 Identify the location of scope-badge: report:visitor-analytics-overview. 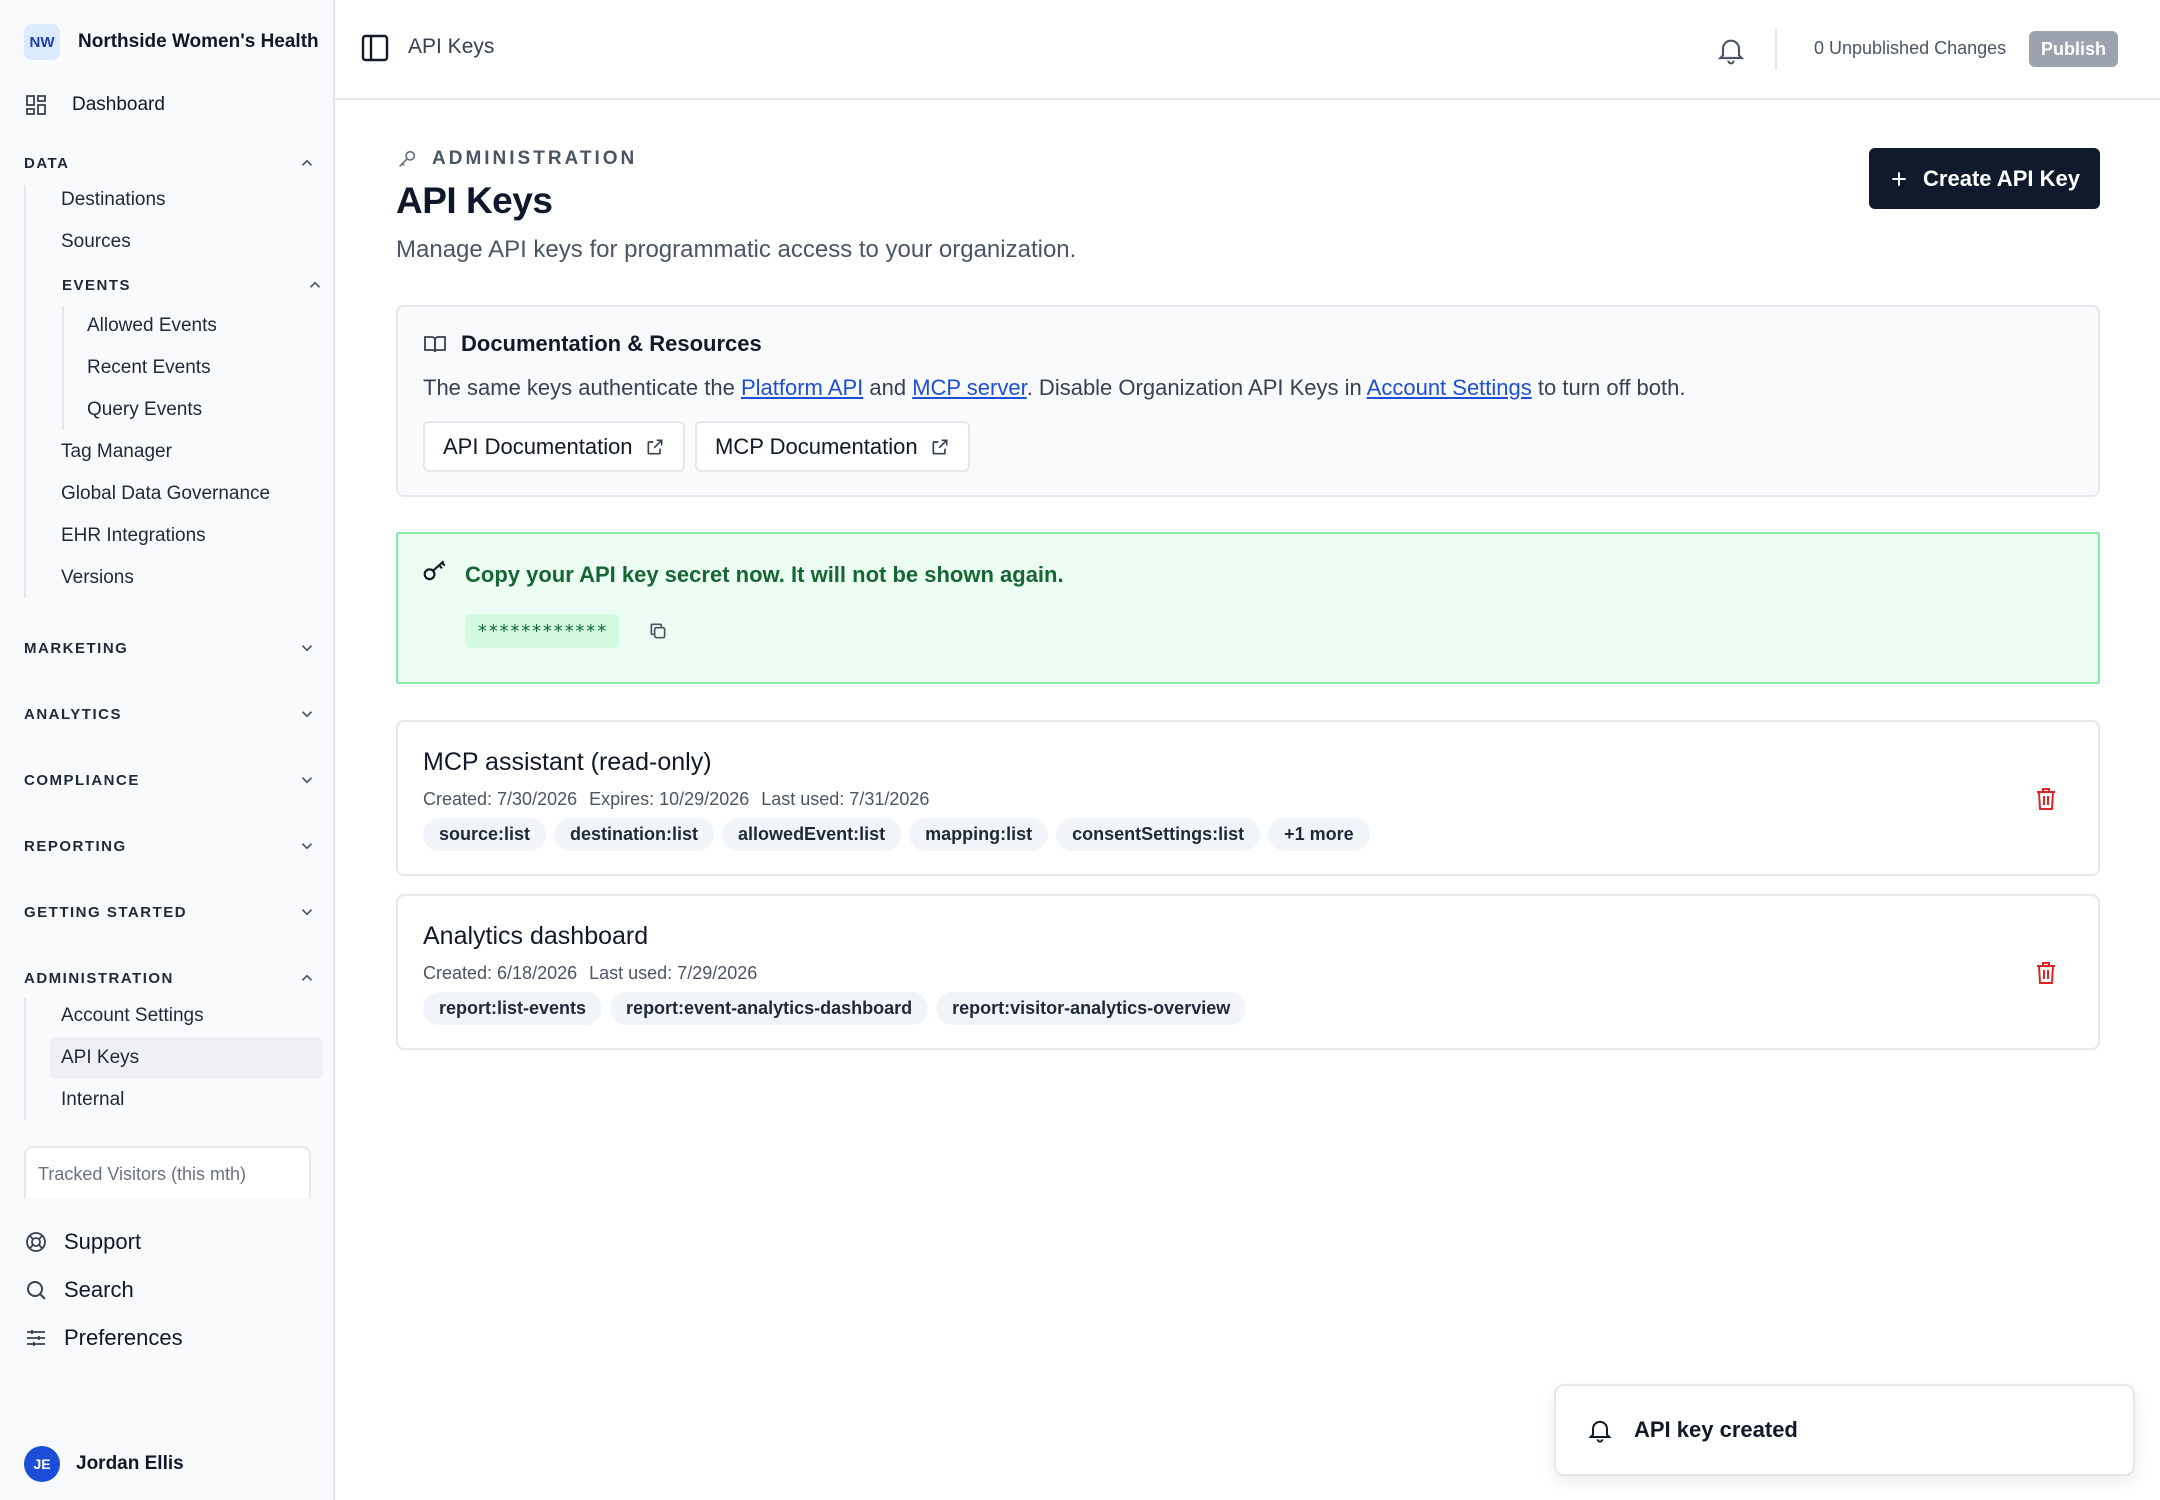
(1091, 1008).